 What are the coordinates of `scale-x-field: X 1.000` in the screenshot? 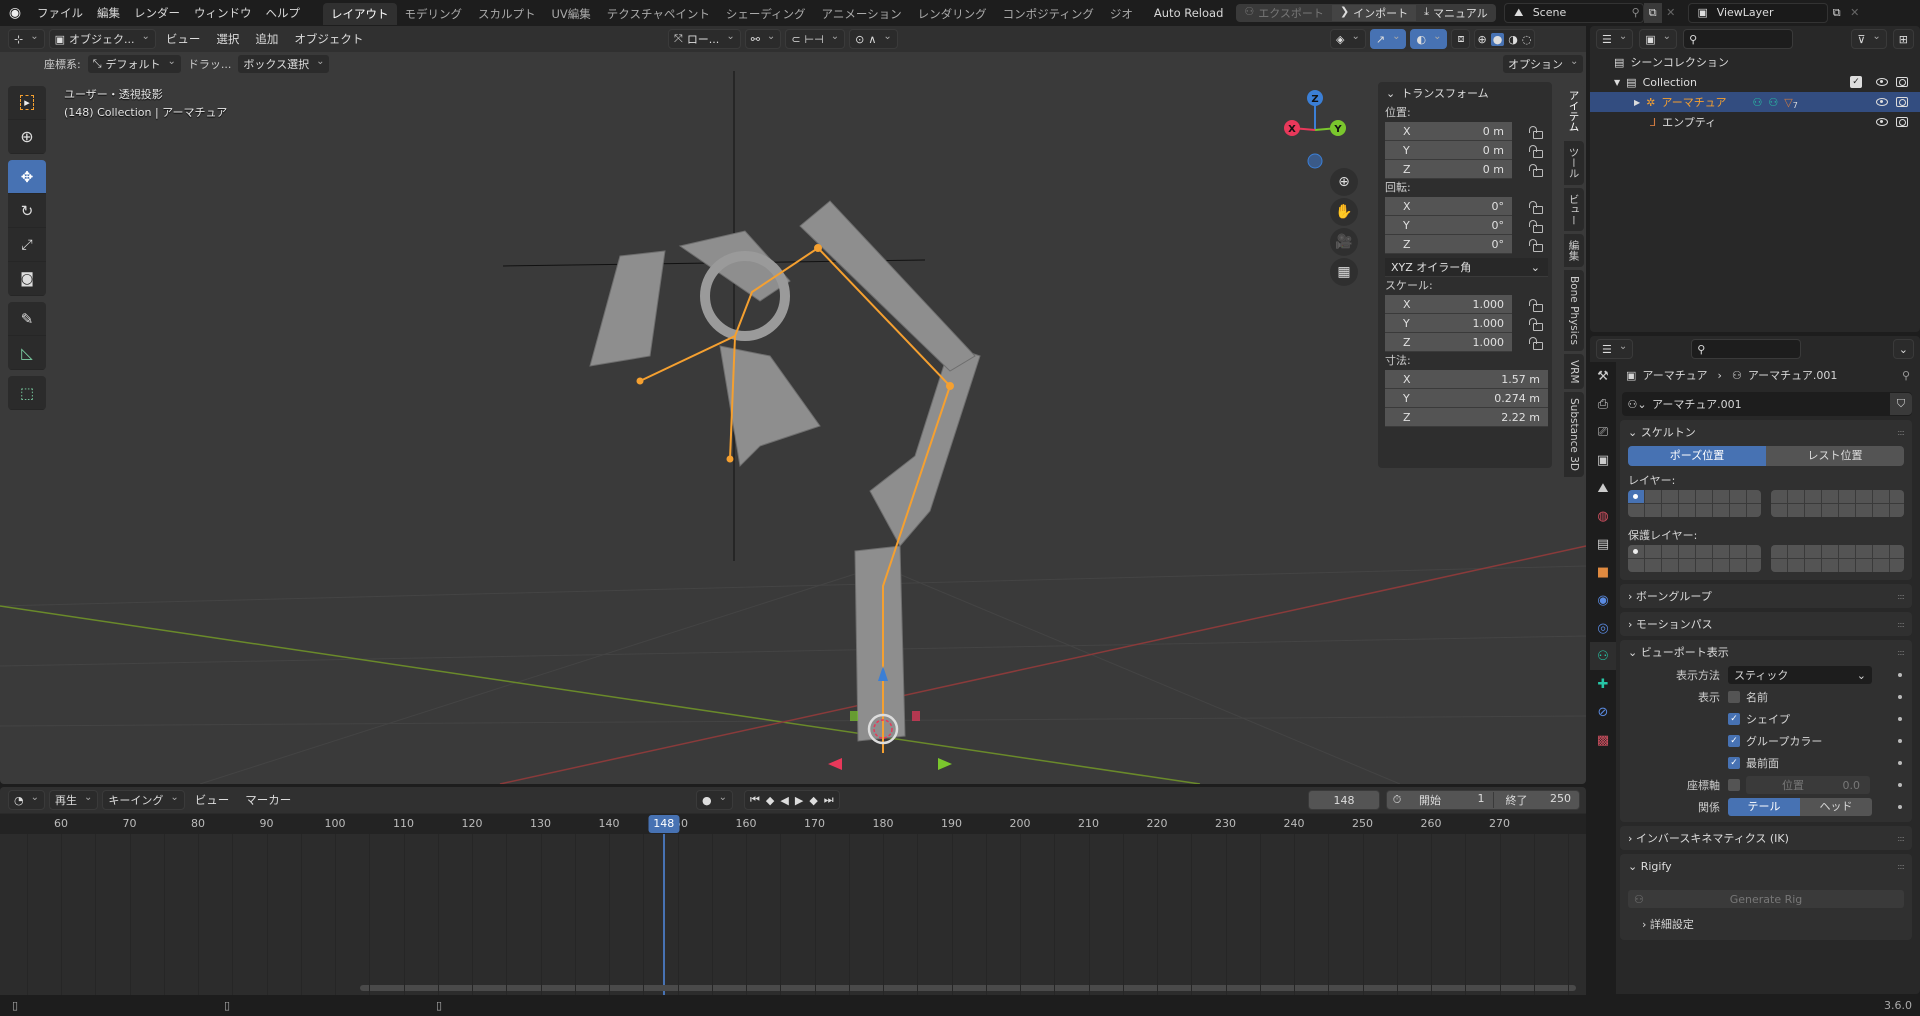 It's located at (1448, 304).